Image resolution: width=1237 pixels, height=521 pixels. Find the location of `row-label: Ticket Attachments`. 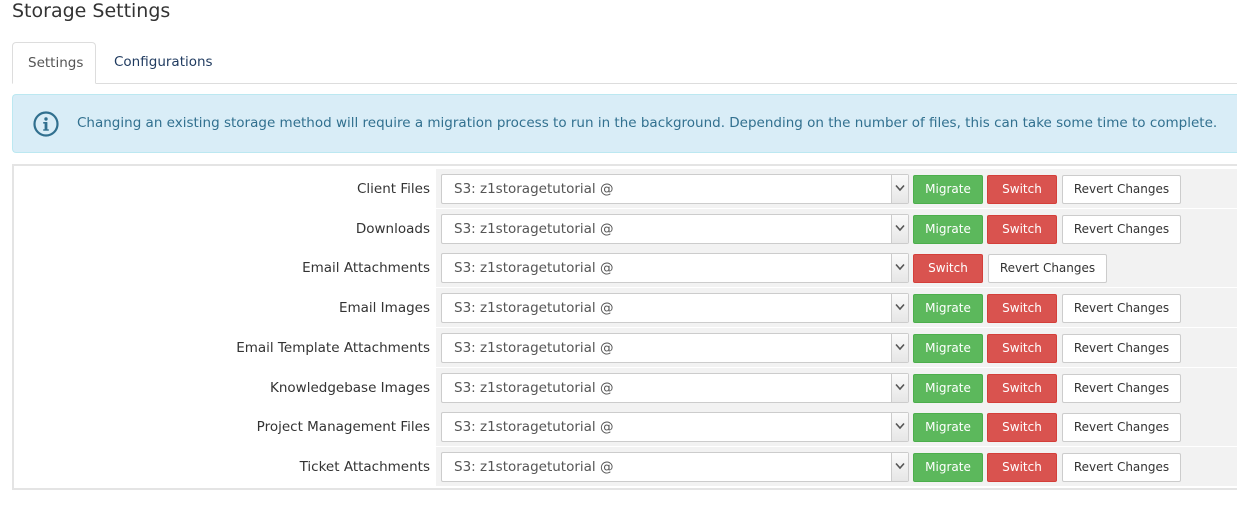

row-label: Ticket Attachments is located at coordinates (364, 467).